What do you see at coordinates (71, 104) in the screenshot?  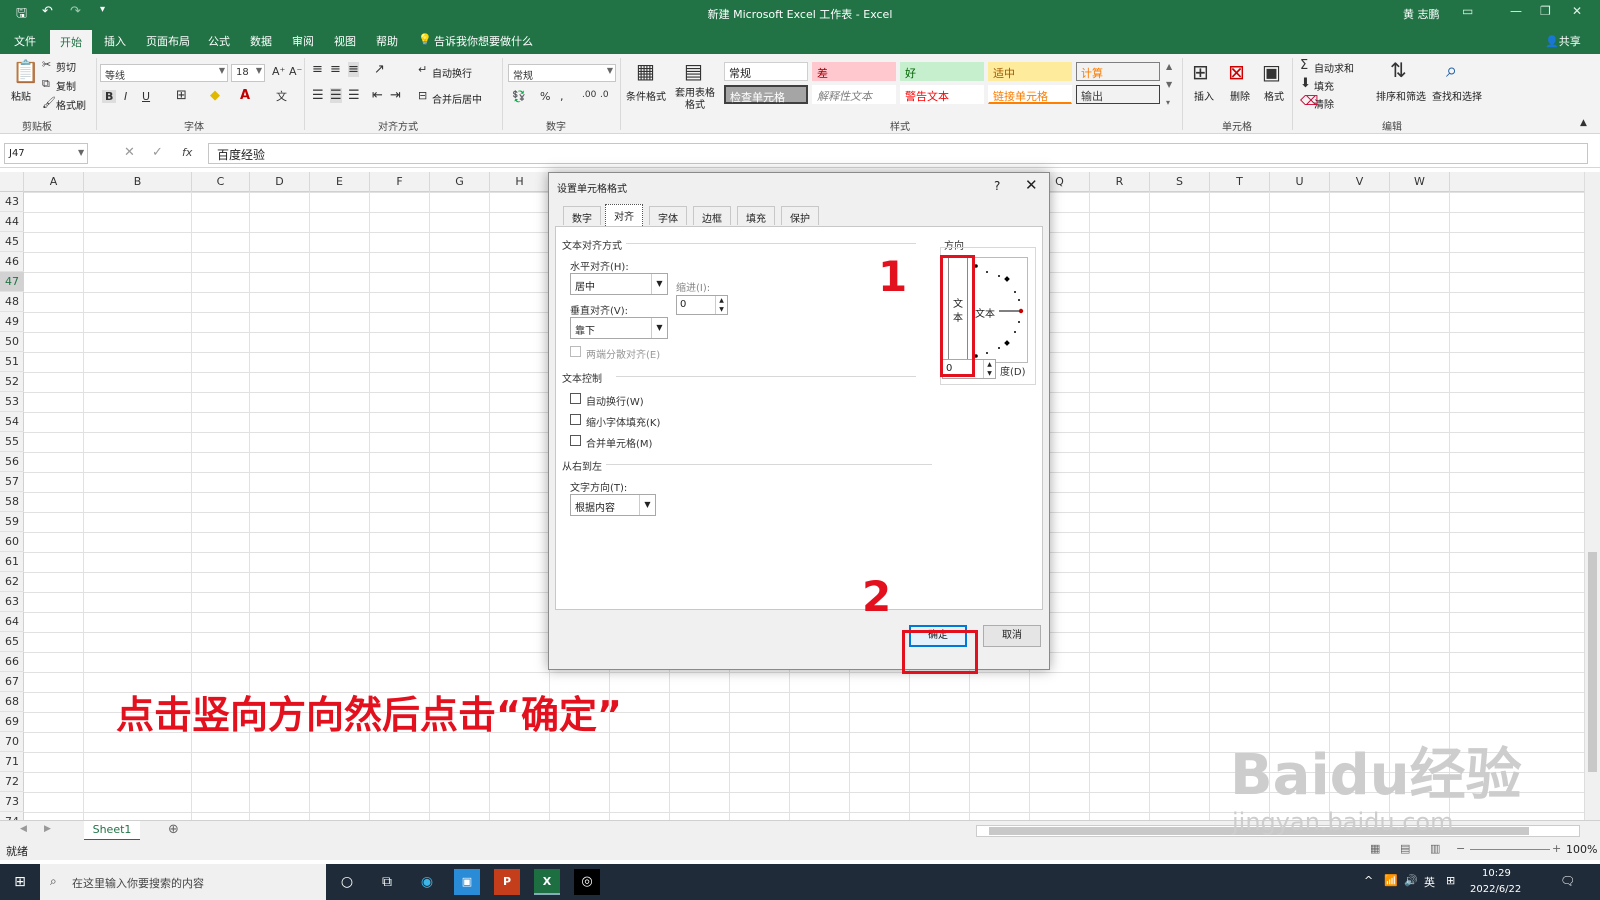 I see `format-painter-button: 格式刷` at bounding box center [71, 104].